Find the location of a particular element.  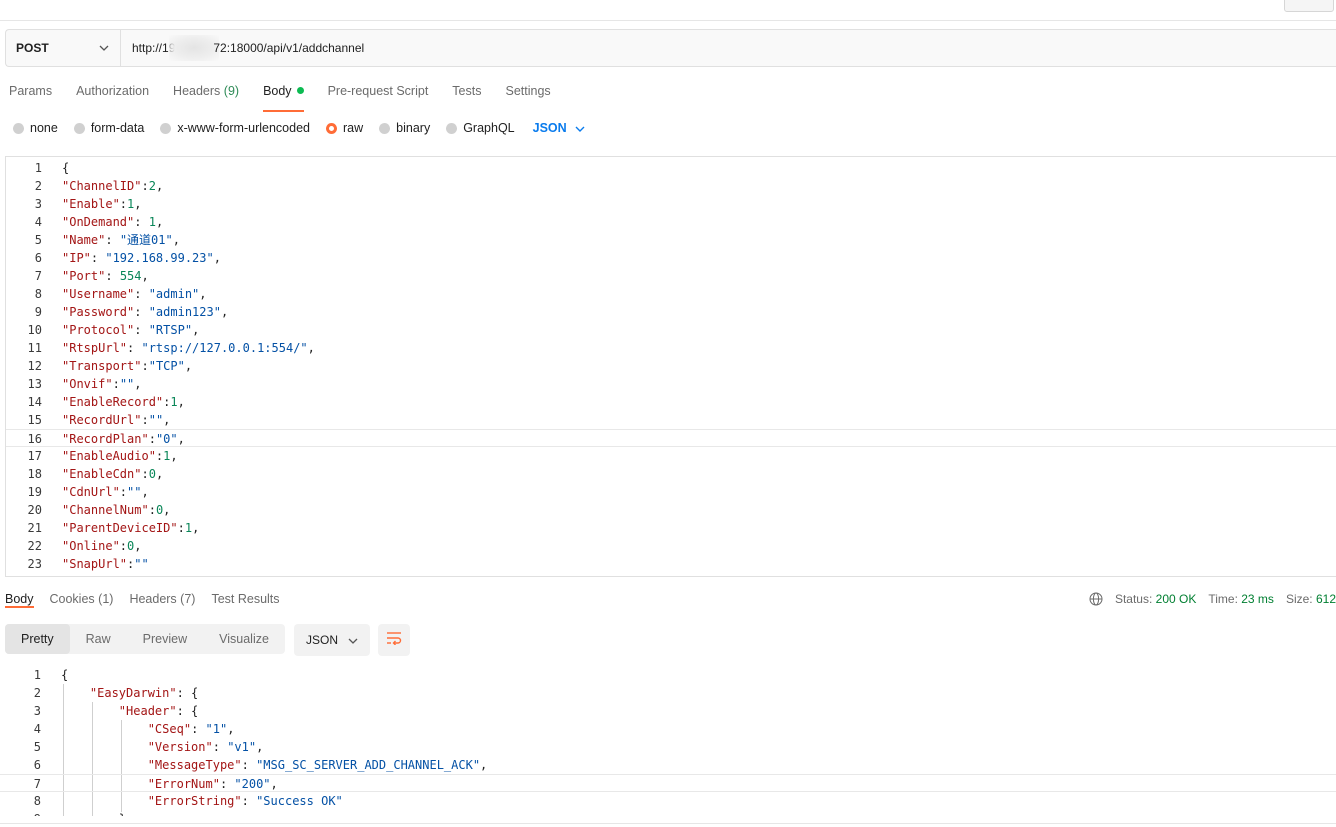

line-number: 11 is located at coordinates (34, 348).